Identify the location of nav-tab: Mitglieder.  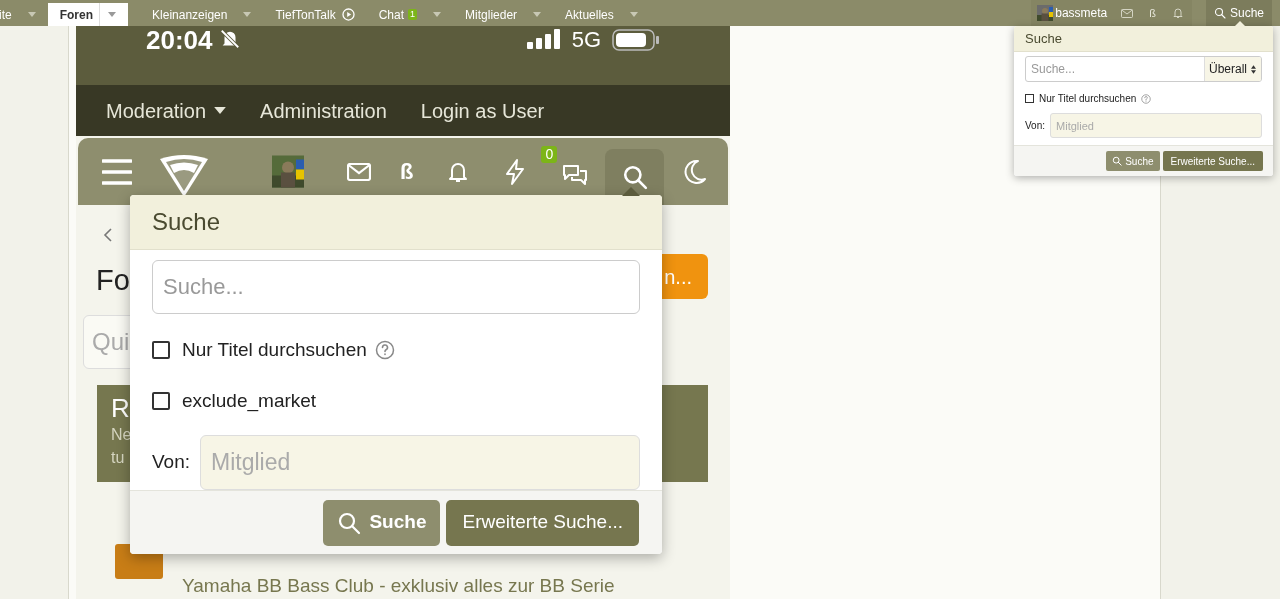
(503, 14).